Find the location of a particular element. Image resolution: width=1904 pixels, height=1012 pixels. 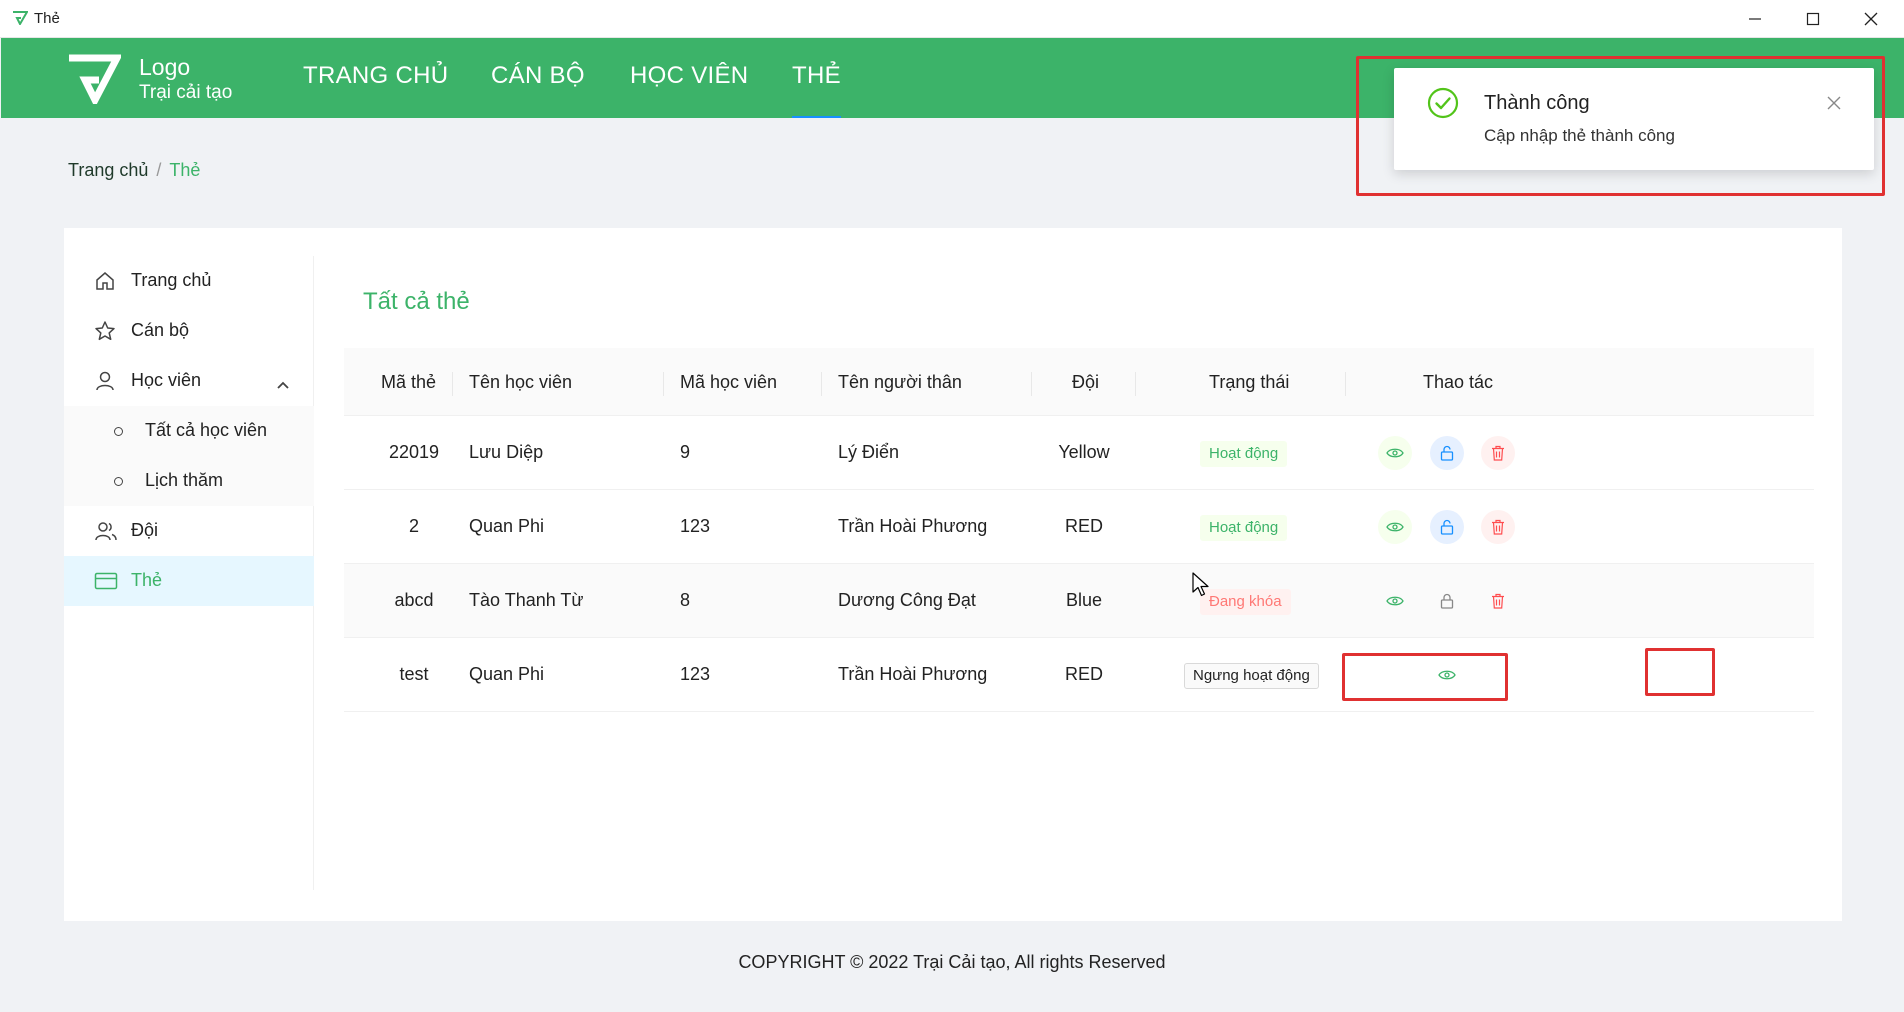

cell-ma-hoc-vien: 8 is located at coordinates (685, 600).